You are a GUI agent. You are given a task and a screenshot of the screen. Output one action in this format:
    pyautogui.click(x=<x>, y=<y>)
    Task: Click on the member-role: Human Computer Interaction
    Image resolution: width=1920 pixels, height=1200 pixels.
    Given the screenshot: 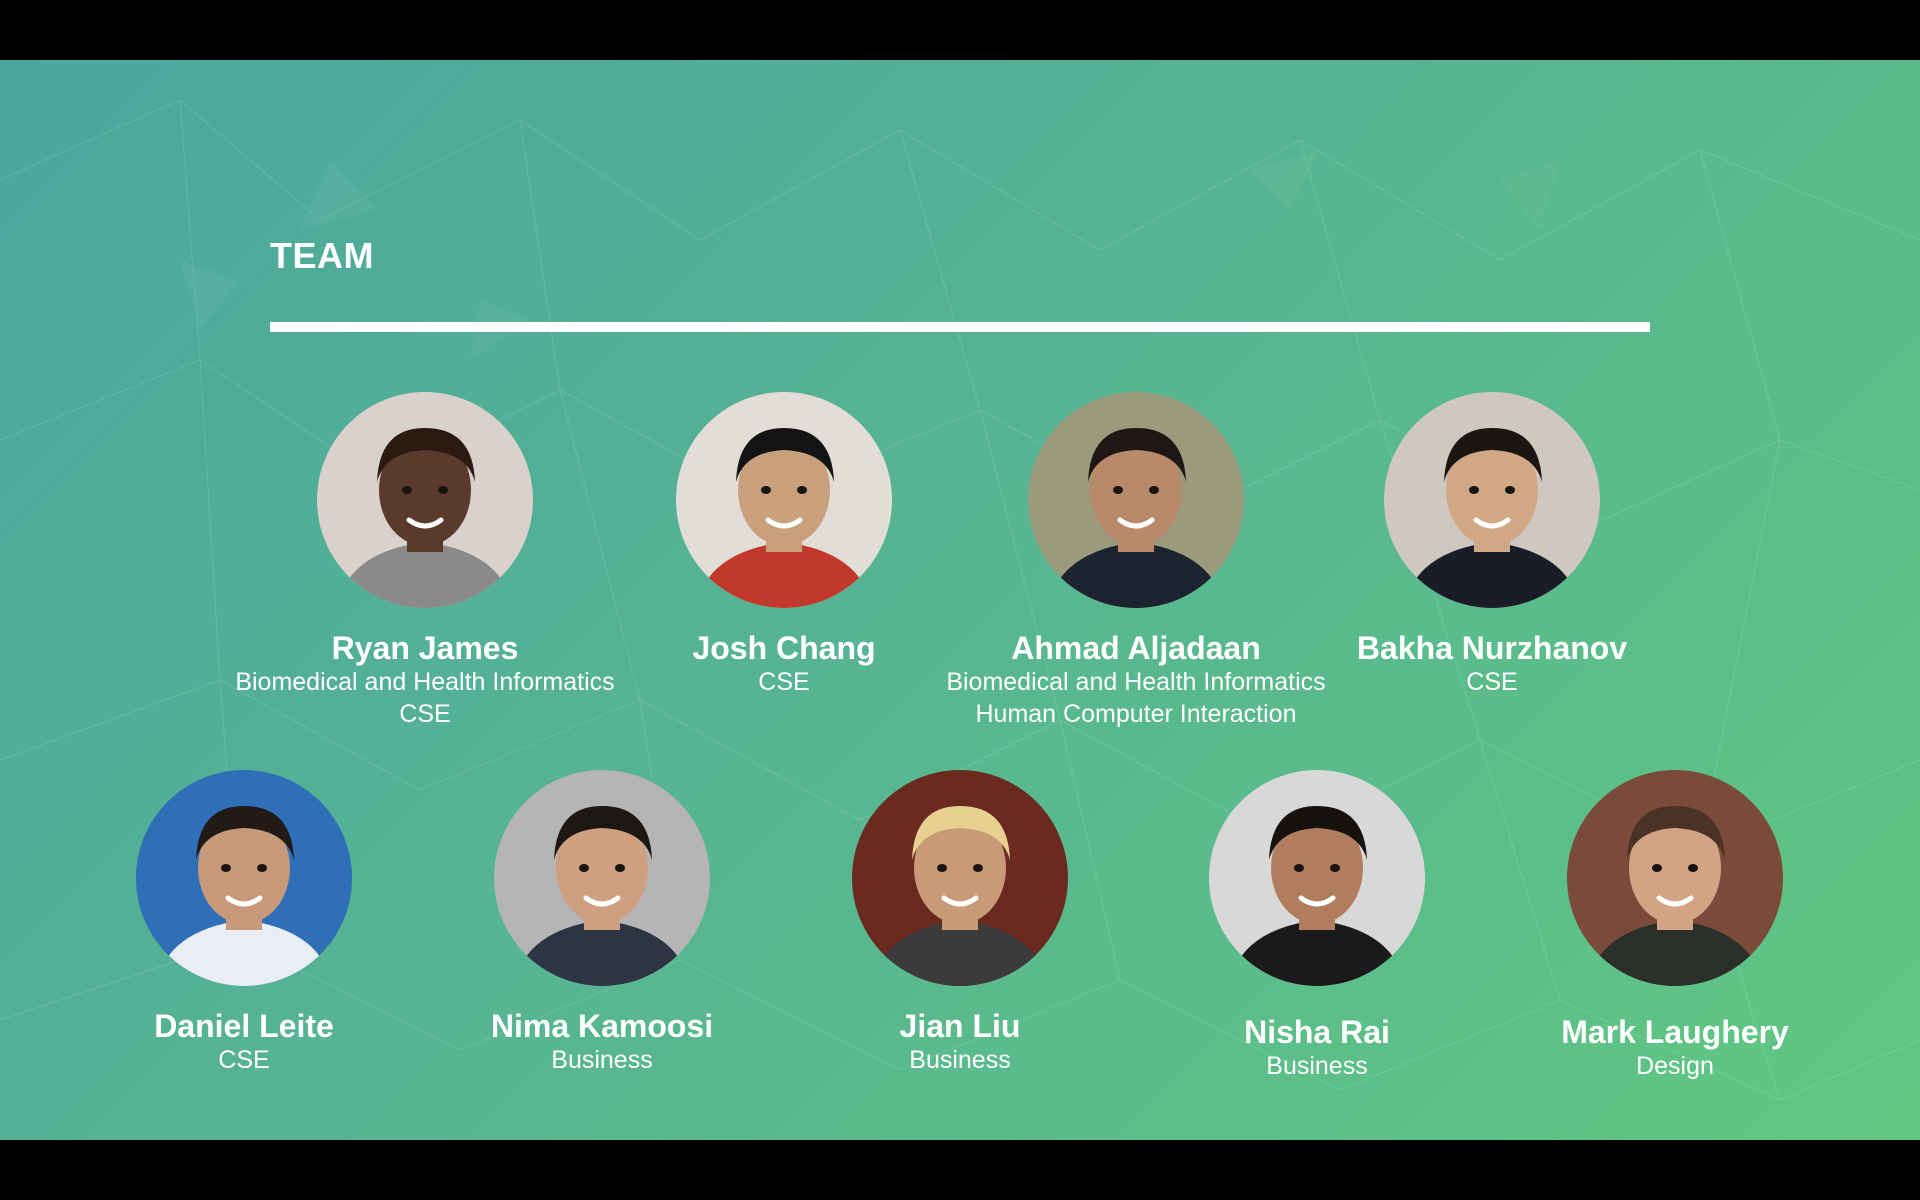 What is the action you would take?
    pyautogui.click(x=1136, y=714)
    